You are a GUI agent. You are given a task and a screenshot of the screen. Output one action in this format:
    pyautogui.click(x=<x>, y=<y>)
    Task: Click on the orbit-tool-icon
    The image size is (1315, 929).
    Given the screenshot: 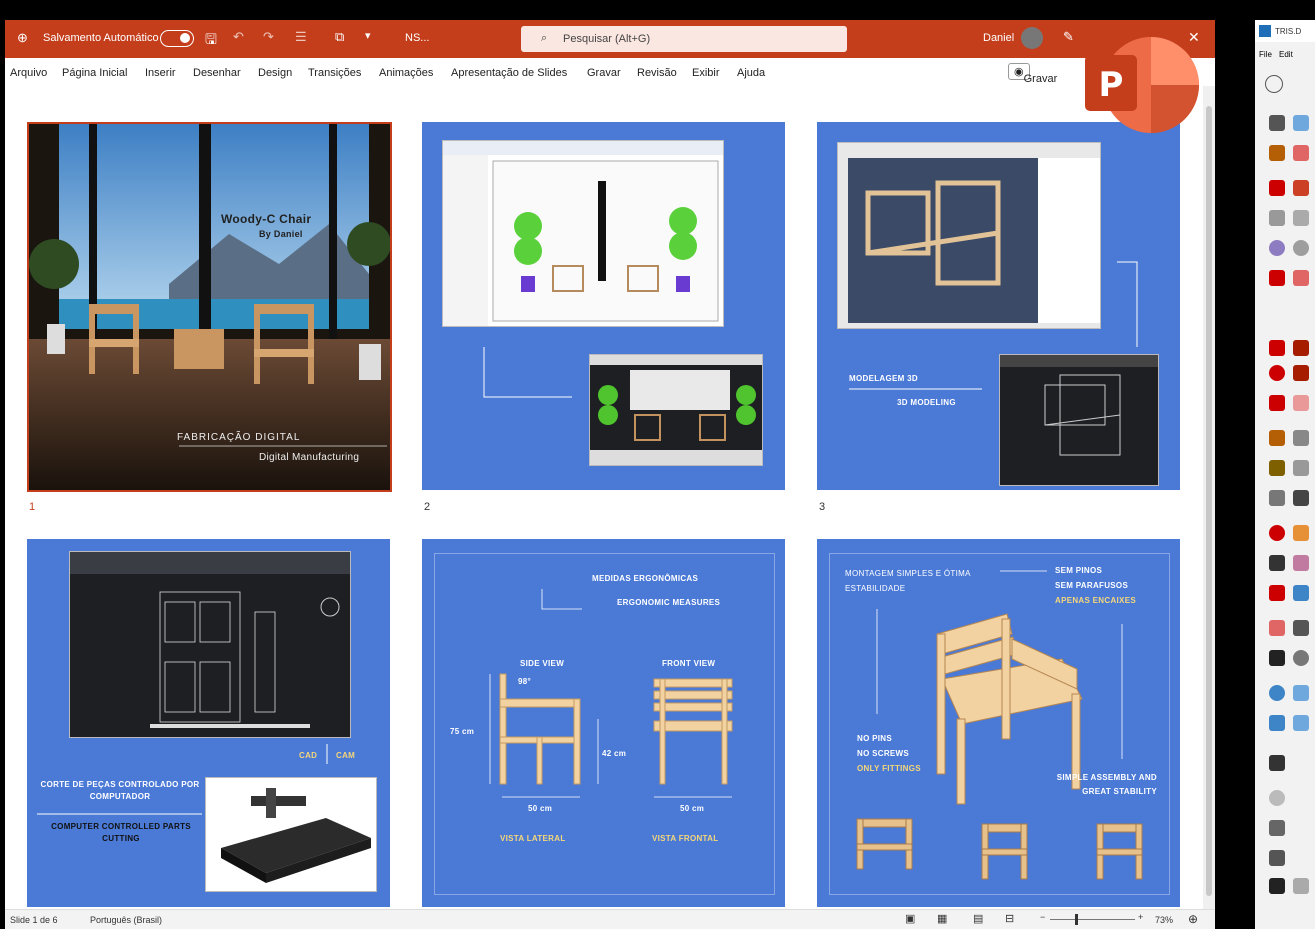 What is the action you would take?
    pyautogui.click(x=1277, y=533)
    